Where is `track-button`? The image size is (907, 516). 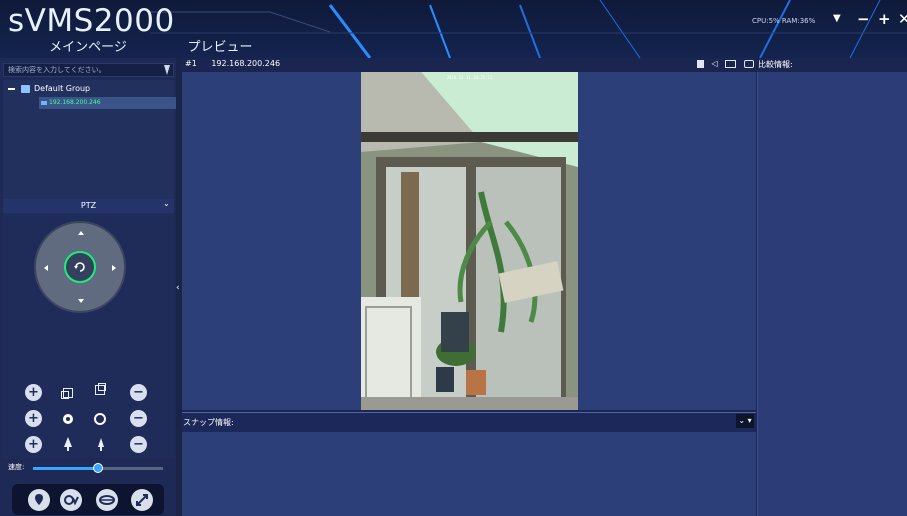
track-button is located at coordinates (107, 500).